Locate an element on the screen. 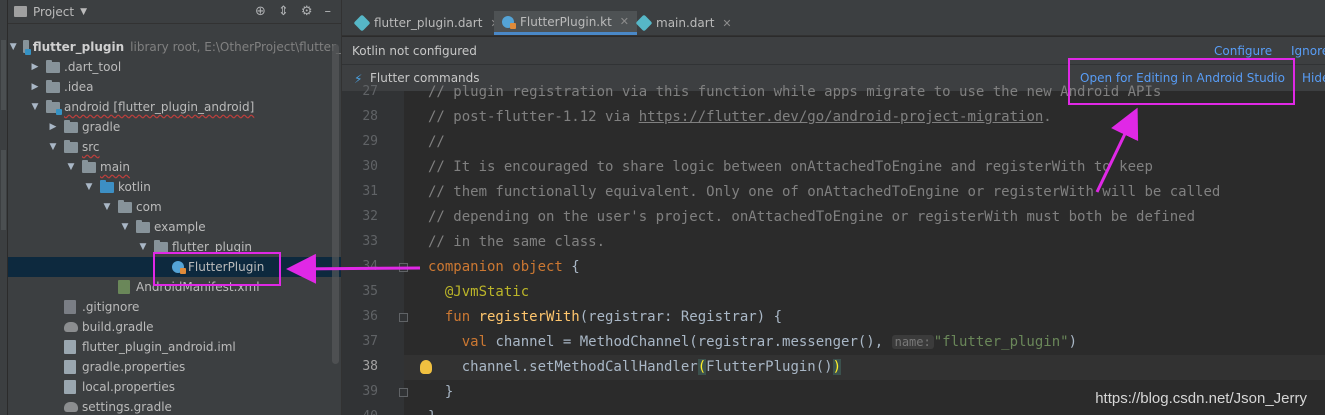 The image size is (1325, 415). code-line: // is located at coordinates (436, 142).